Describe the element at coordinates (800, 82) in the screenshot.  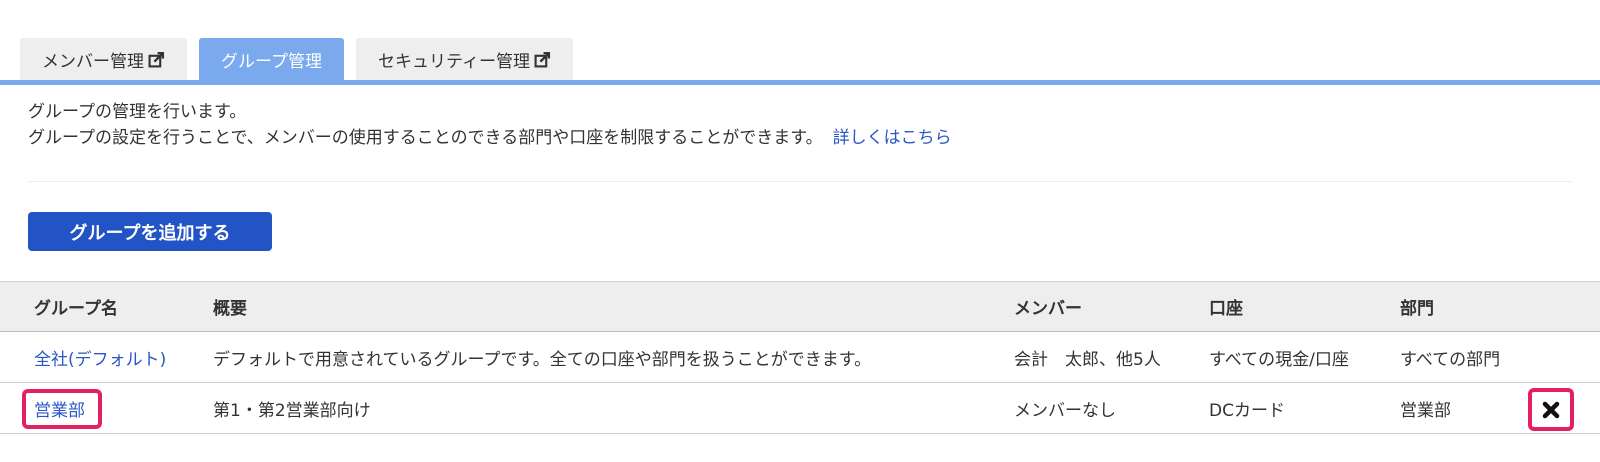
I see `tab-underline` at that location.